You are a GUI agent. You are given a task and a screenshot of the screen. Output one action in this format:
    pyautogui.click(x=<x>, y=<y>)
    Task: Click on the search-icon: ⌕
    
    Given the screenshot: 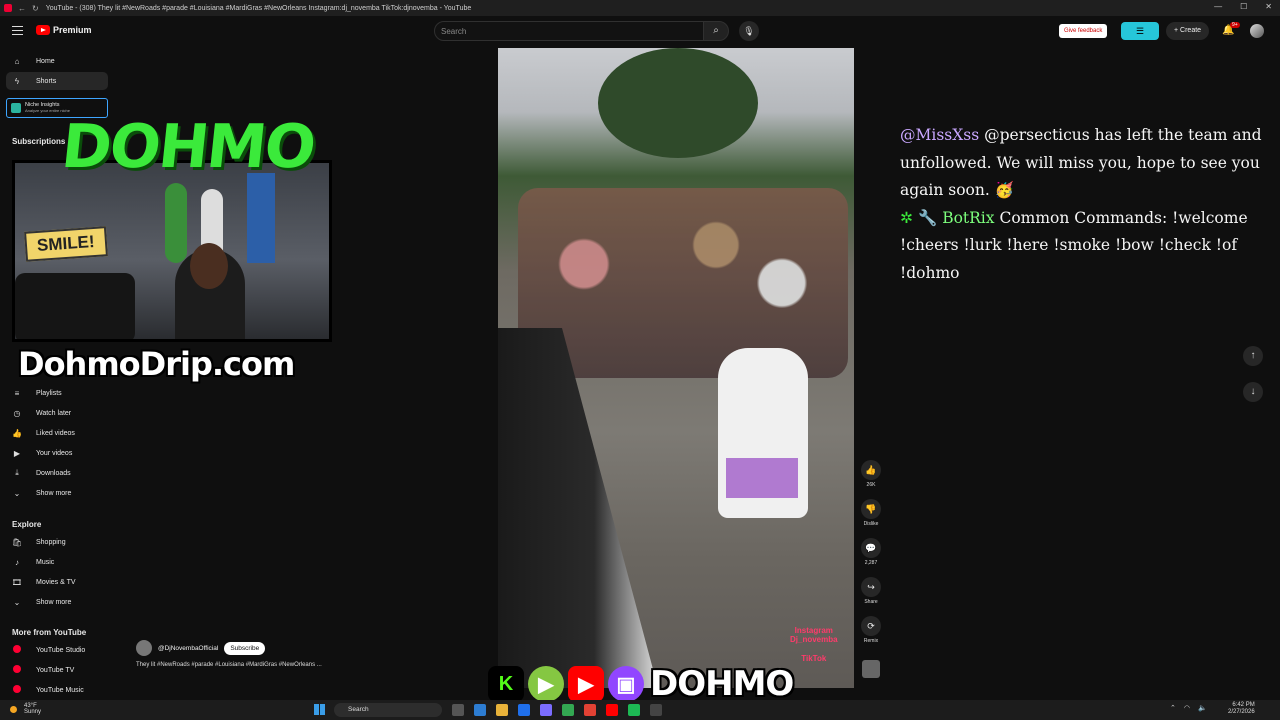 What is the action you would take?
    pyautogui.click(x=716, y=31)
    